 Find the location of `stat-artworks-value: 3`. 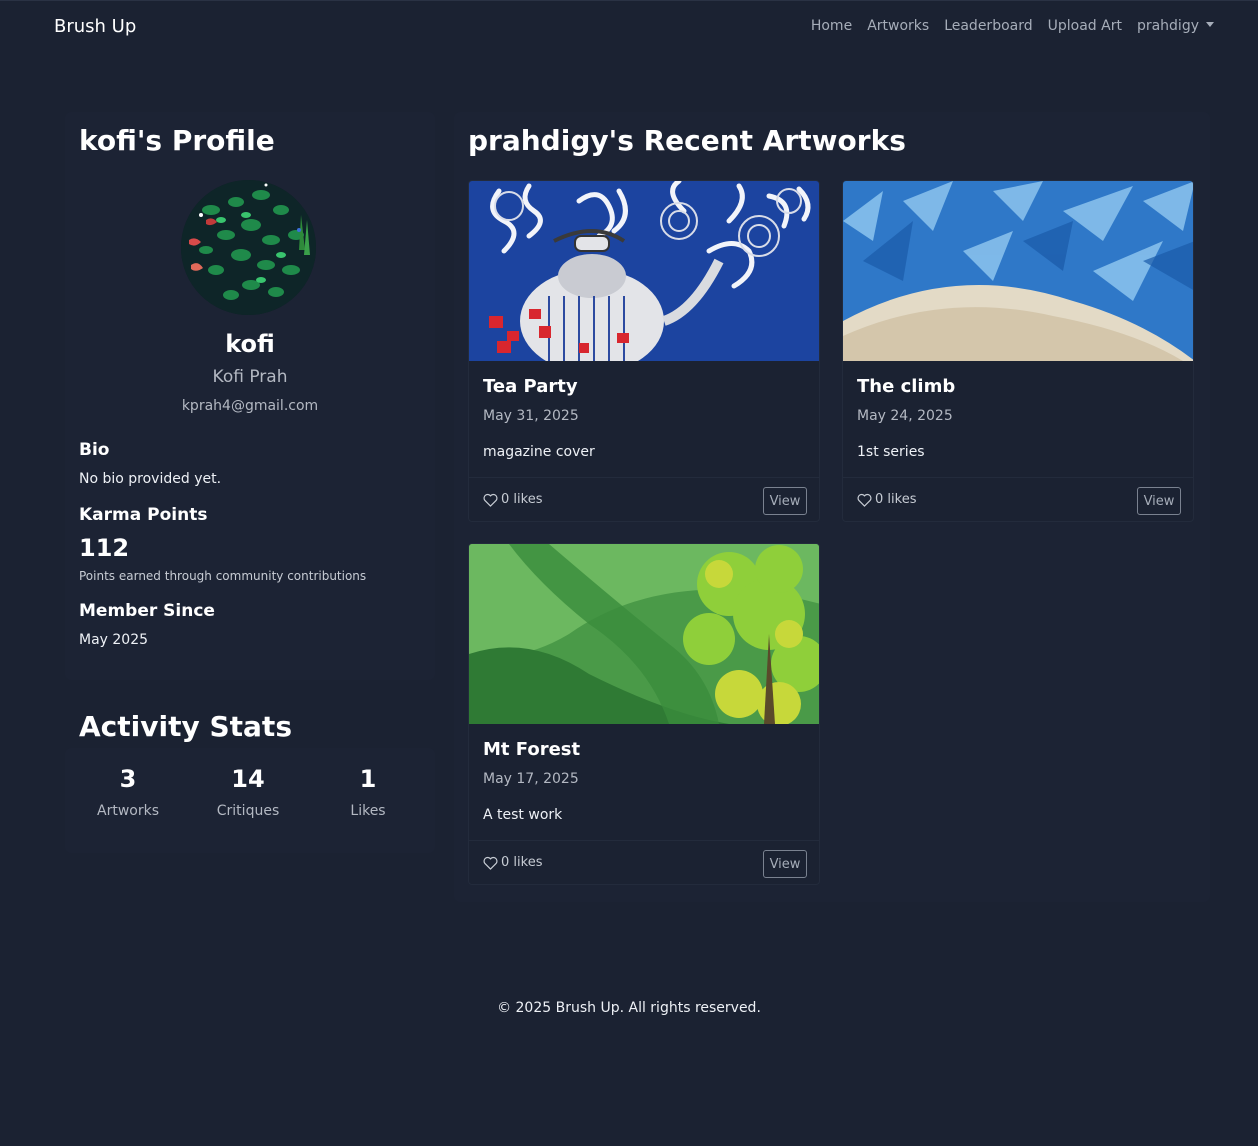

stat-artworks-value: 3 is located at coordinates (128, 779).